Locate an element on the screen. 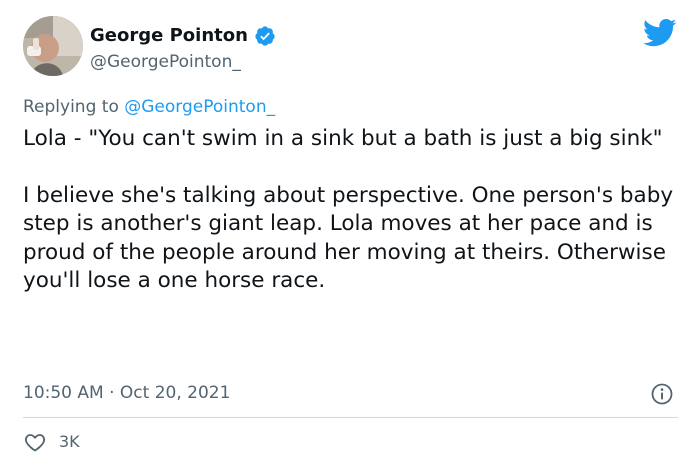 The image size is (700, 471). profile-photo-icon is located at coordinates (53, 46).